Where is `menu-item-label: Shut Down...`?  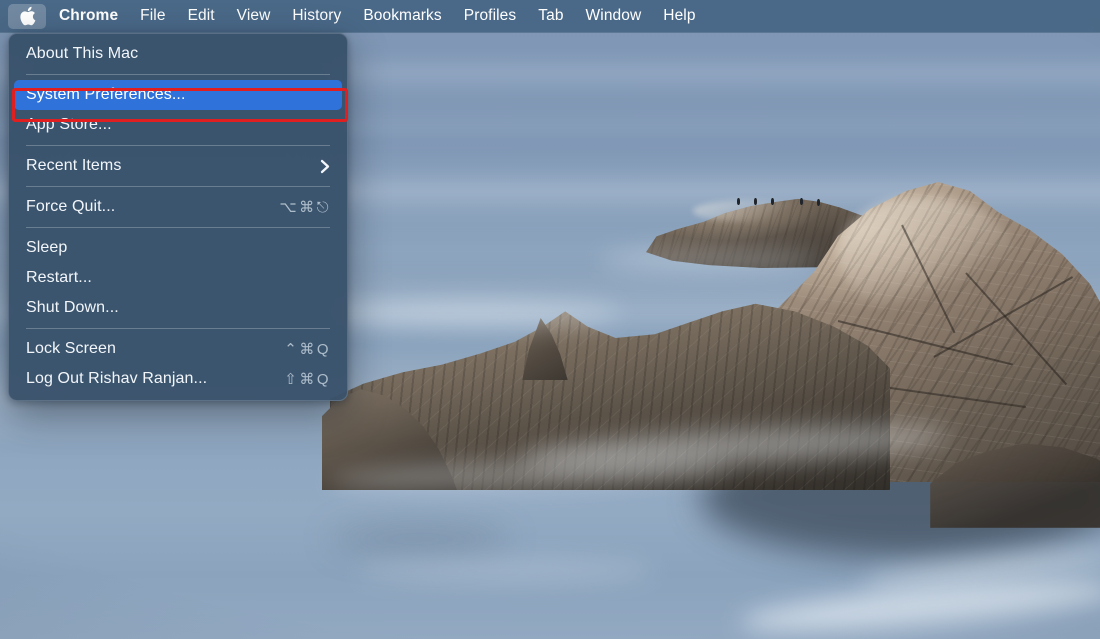
menu-item-label: Shut Down... is located at coordinates (72, 307).